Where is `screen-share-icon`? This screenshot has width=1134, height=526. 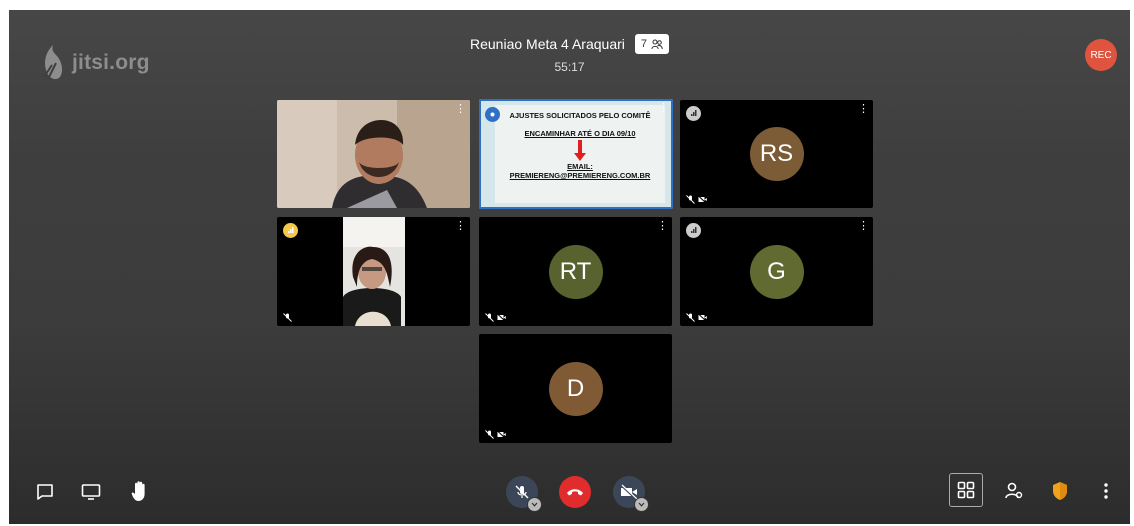 screen-share-icon is located at coordinates (91, 492).